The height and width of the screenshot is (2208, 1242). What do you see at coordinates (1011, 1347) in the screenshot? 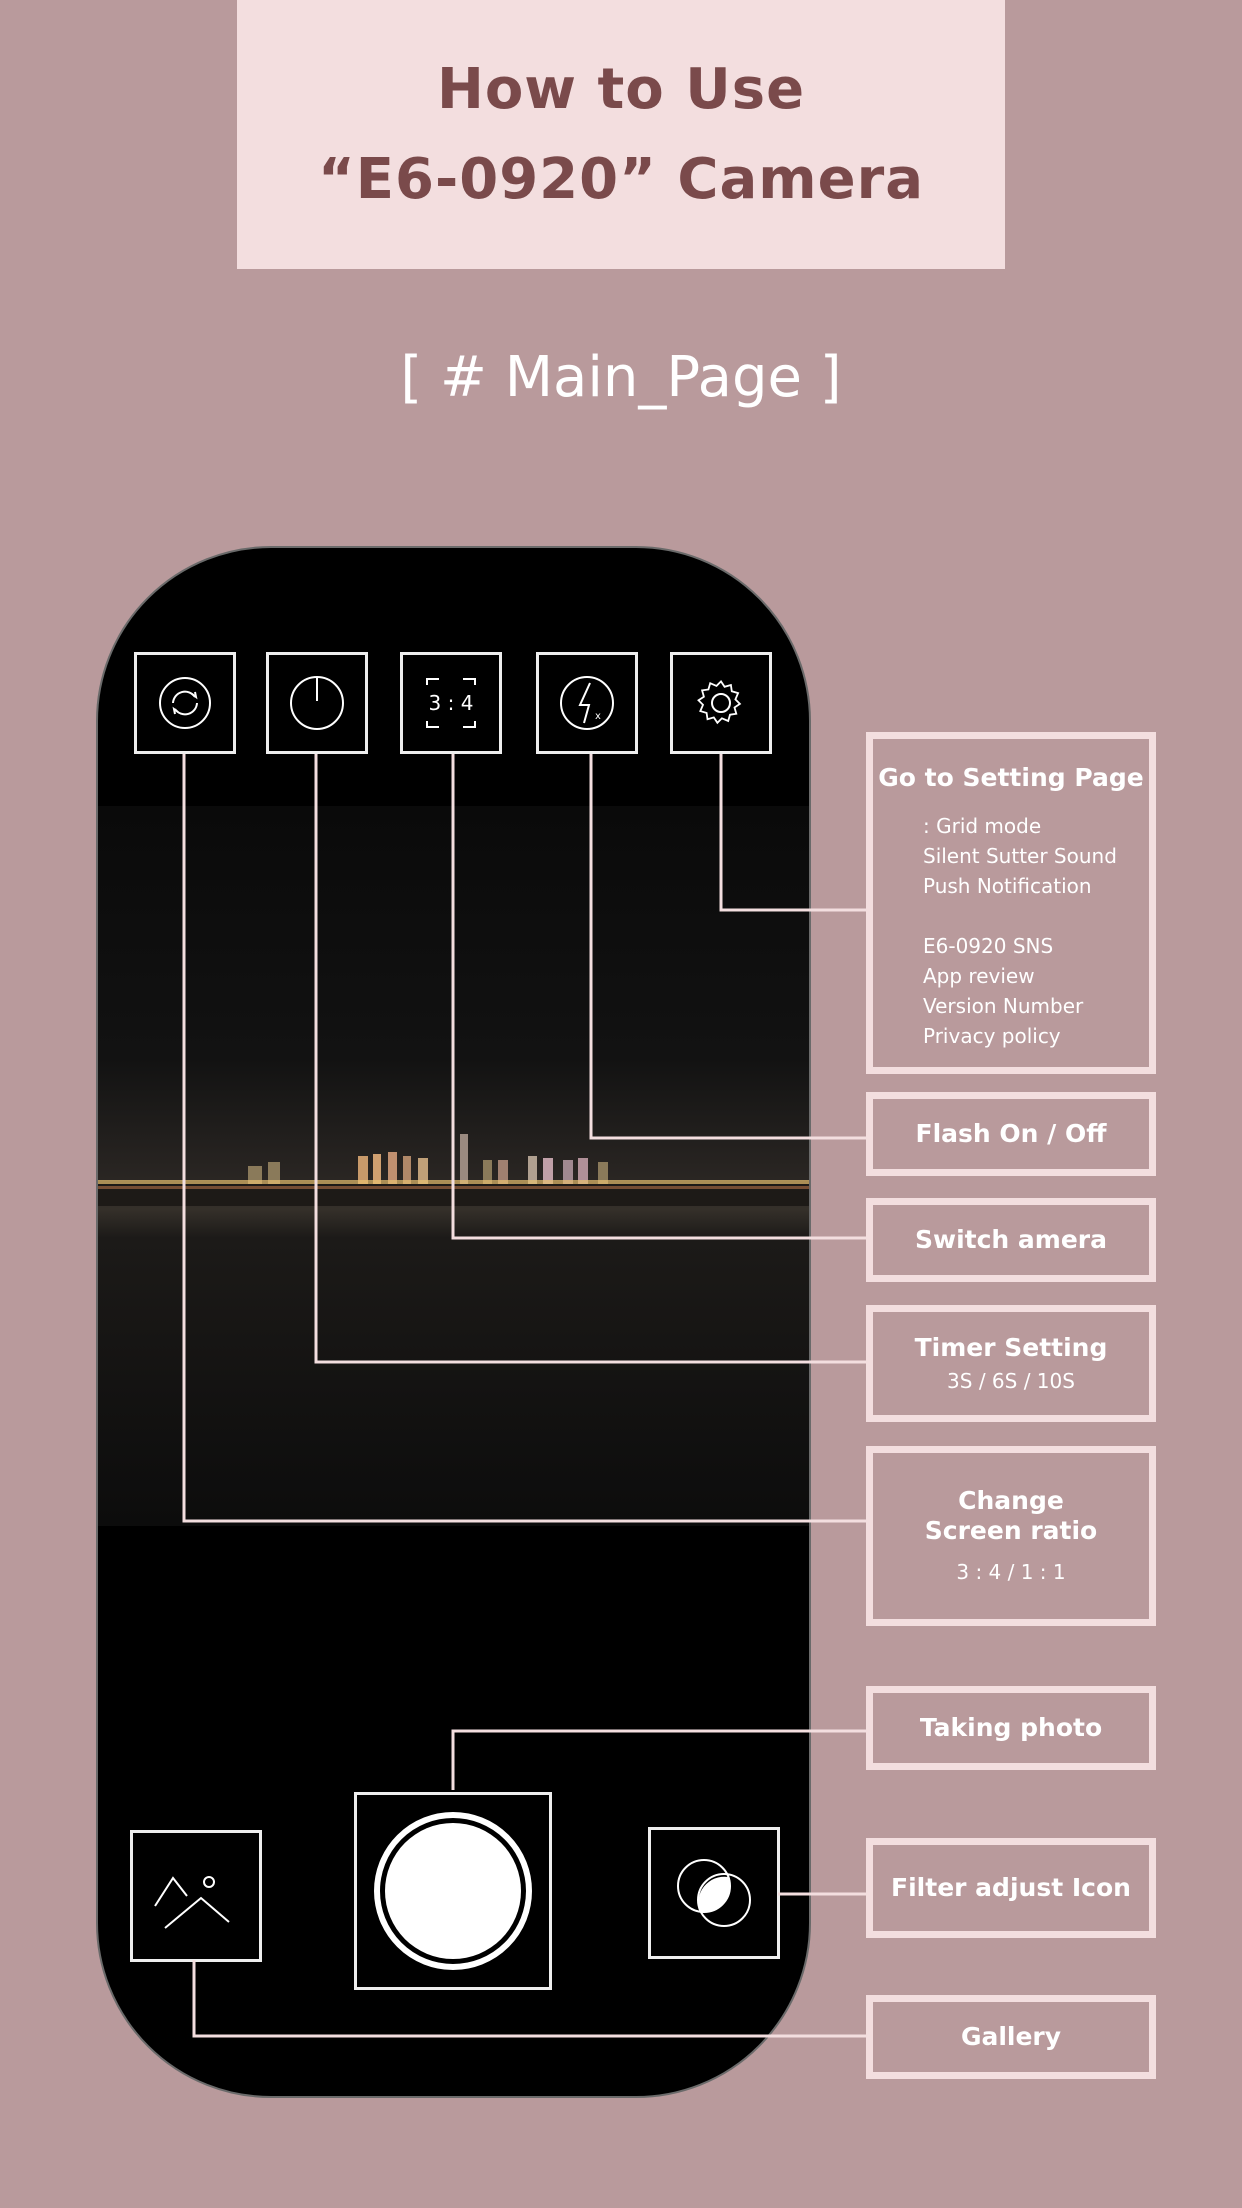
I see `callout-timer-title: Timer Setting` at bounding box center [1011, 1347].